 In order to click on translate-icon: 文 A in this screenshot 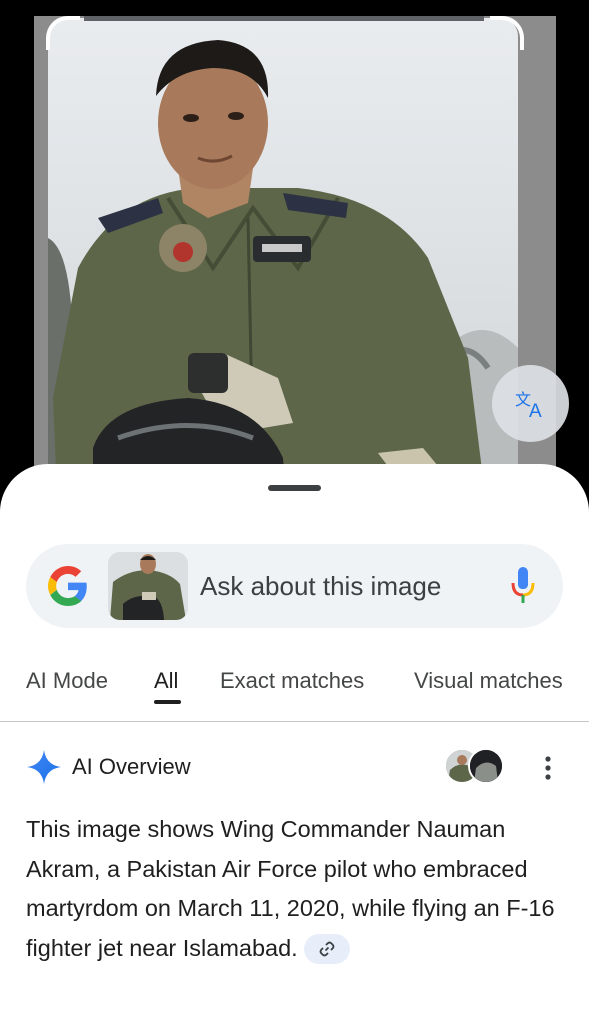, I will do `click(528, 404)`.